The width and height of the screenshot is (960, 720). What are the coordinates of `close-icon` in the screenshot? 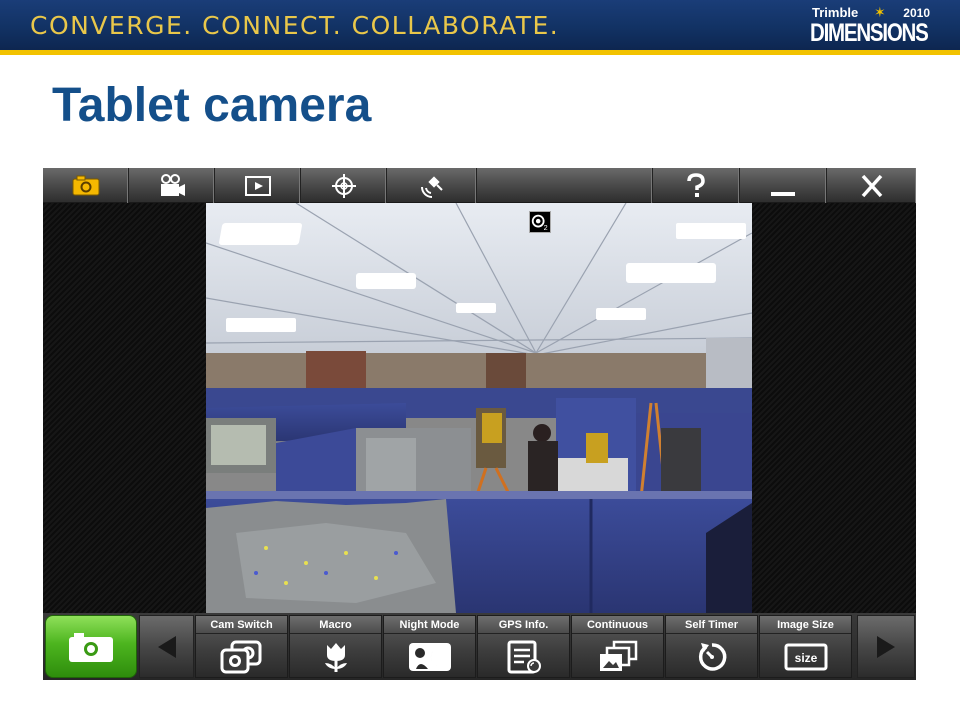 It's located at (871, 185).